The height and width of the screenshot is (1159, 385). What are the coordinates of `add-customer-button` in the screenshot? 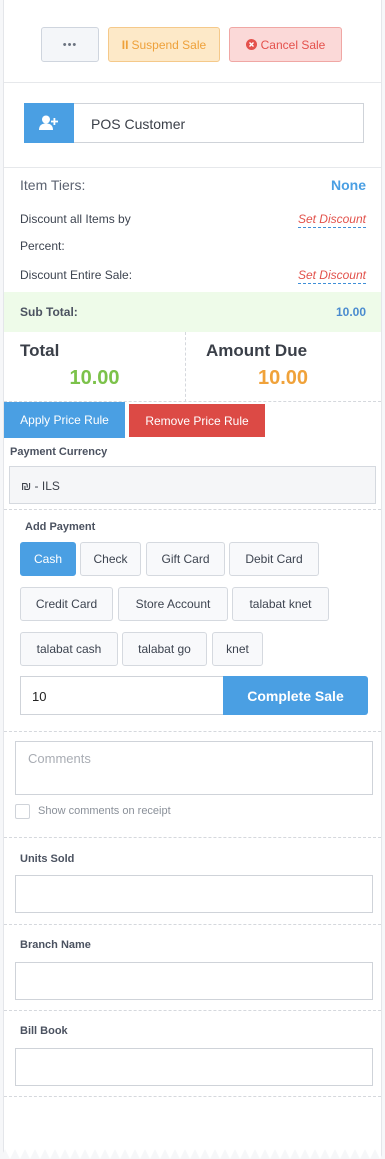 It's located at (49, 123).